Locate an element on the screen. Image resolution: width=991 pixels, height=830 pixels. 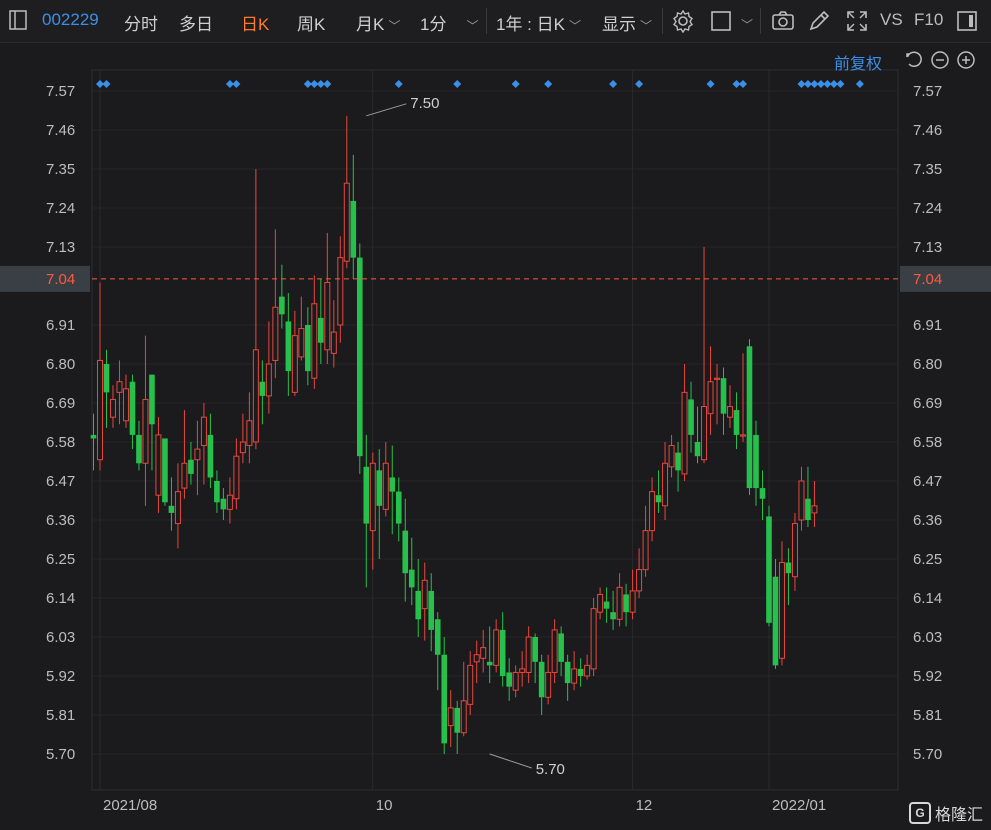
y-tick-label: 6.91 is located at coordinates (927, 325).